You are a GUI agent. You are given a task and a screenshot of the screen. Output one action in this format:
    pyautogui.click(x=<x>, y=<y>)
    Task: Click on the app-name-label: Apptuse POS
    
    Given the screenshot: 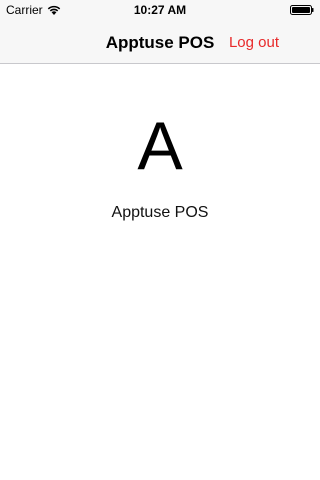 What is the action you would take?
    pyautogui.click(x=160, y=212)
    